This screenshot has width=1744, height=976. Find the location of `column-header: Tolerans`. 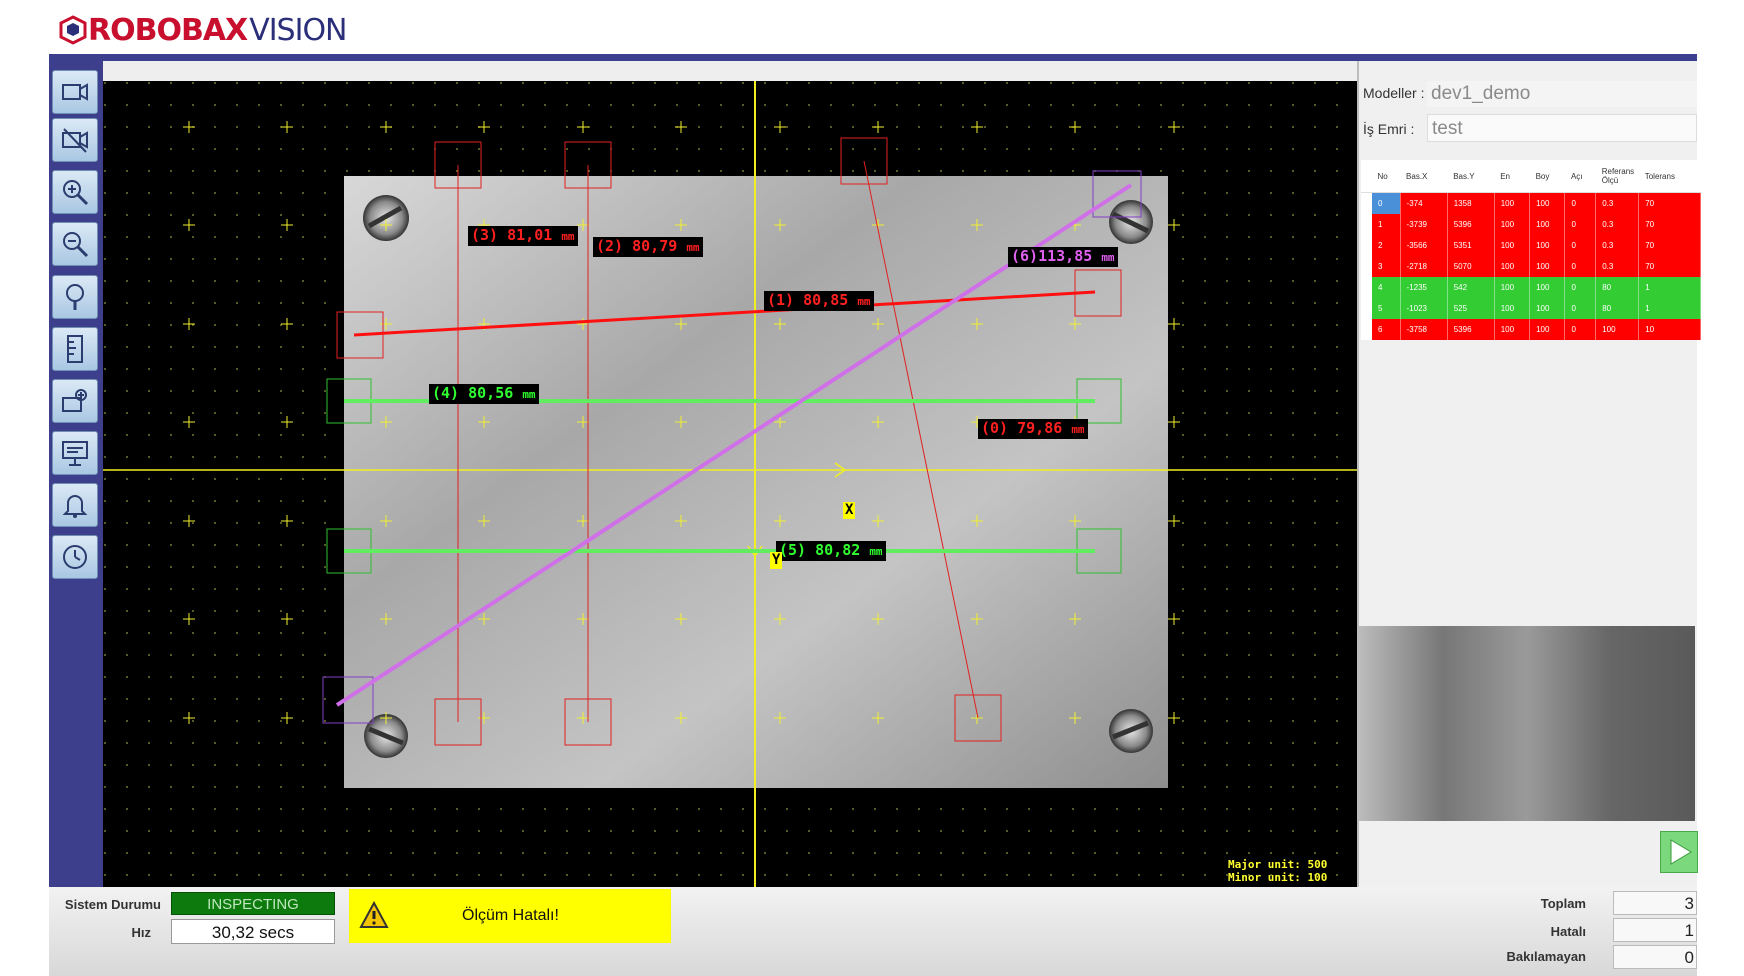

column-header: Tolerans is located at coordinates (1669, 176).